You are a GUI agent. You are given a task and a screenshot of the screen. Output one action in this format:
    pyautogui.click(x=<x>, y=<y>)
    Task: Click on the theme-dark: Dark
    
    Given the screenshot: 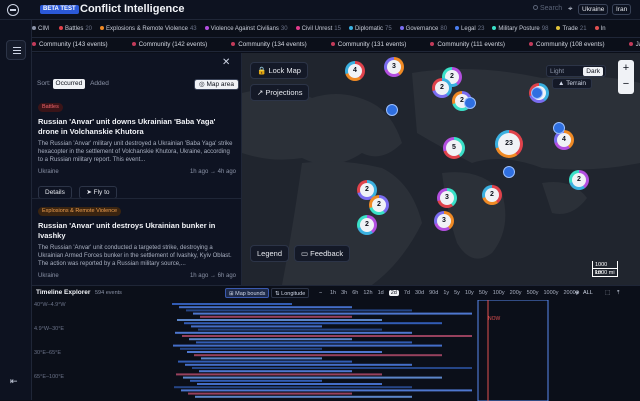 What is the action you would take?
    pyautogui.click(x=593, y=71)
    